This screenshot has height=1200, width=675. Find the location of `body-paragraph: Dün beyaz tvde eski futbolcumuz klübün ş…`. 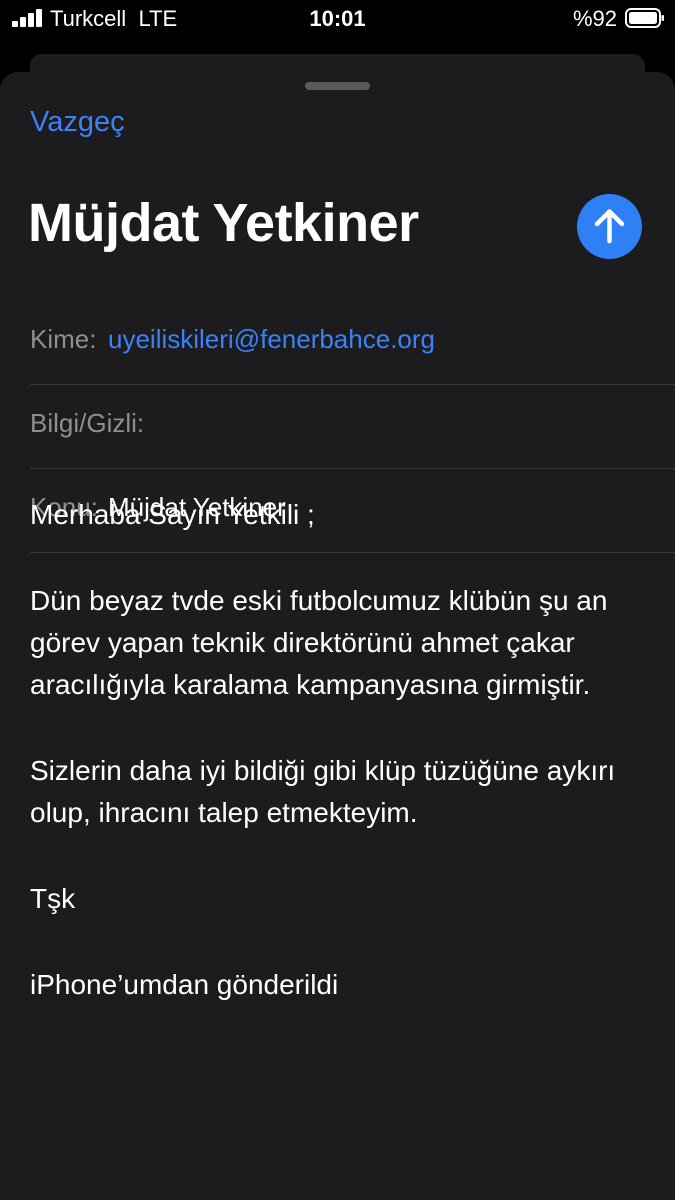

body-paragraph: Dün beyaz tvde eski futbolcumuz klübün ş… is located at coordinates (319, 642).